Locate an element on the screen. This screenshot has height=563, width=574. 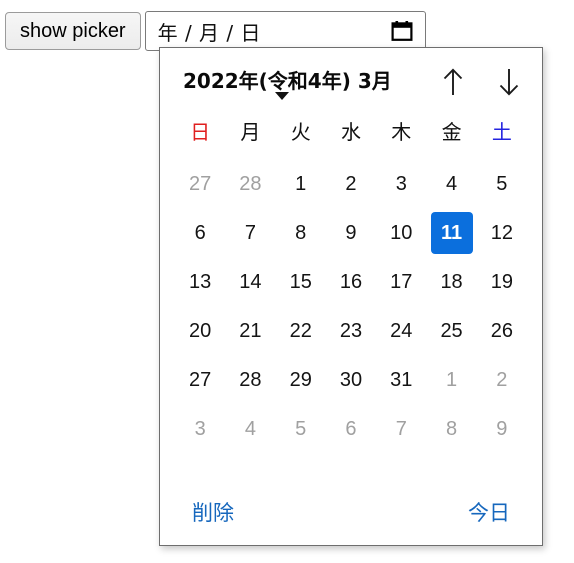
day-cell: 30 is located at coordinates (351, 379).